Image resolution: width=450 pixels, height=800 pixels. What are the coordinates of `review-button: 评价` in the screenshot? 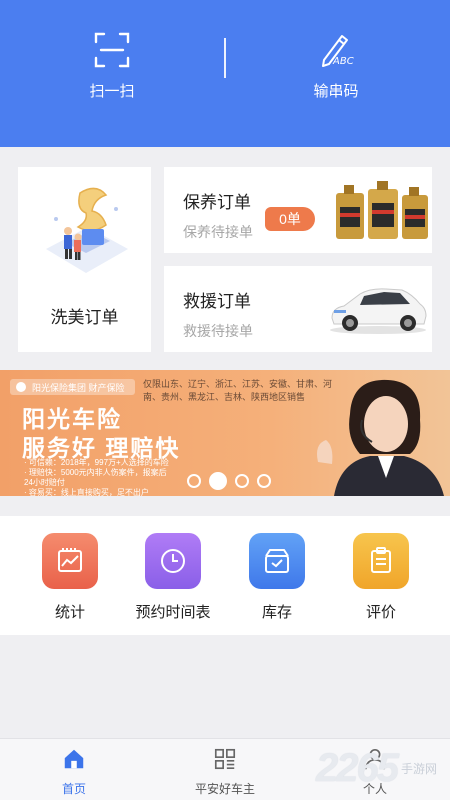 It's located at (381, 578).